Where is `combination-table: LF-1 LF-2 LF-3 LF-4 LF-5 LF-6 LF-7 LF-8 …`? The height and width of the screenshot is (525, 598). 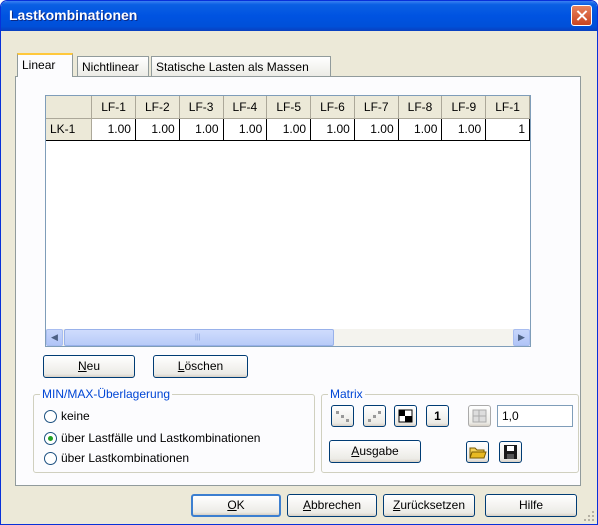
combination-table: LF-1 LF-2 LF-3 LF-4 LF-5 LF-6 LF-7 LF-8 … is located at coordinates (288, 118).